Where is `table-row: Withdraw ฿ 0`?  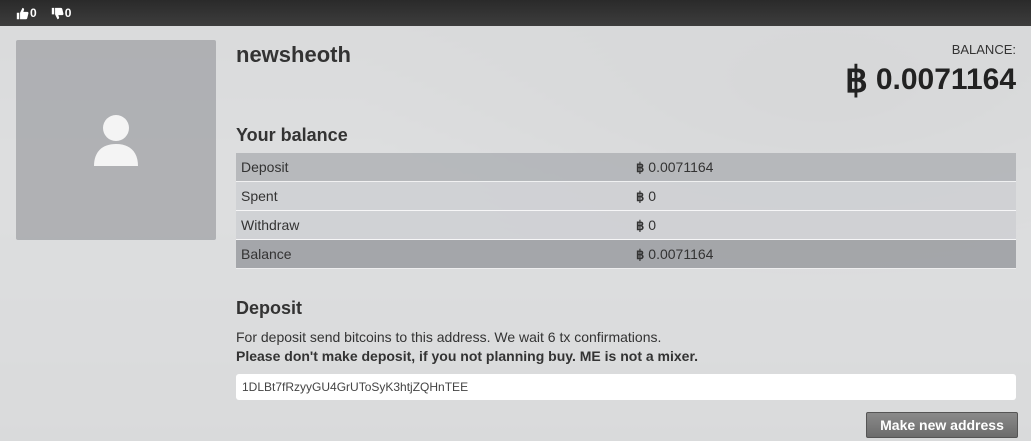 table-row: Withdraw ฿ 0 is located at coordinates (626, 225).